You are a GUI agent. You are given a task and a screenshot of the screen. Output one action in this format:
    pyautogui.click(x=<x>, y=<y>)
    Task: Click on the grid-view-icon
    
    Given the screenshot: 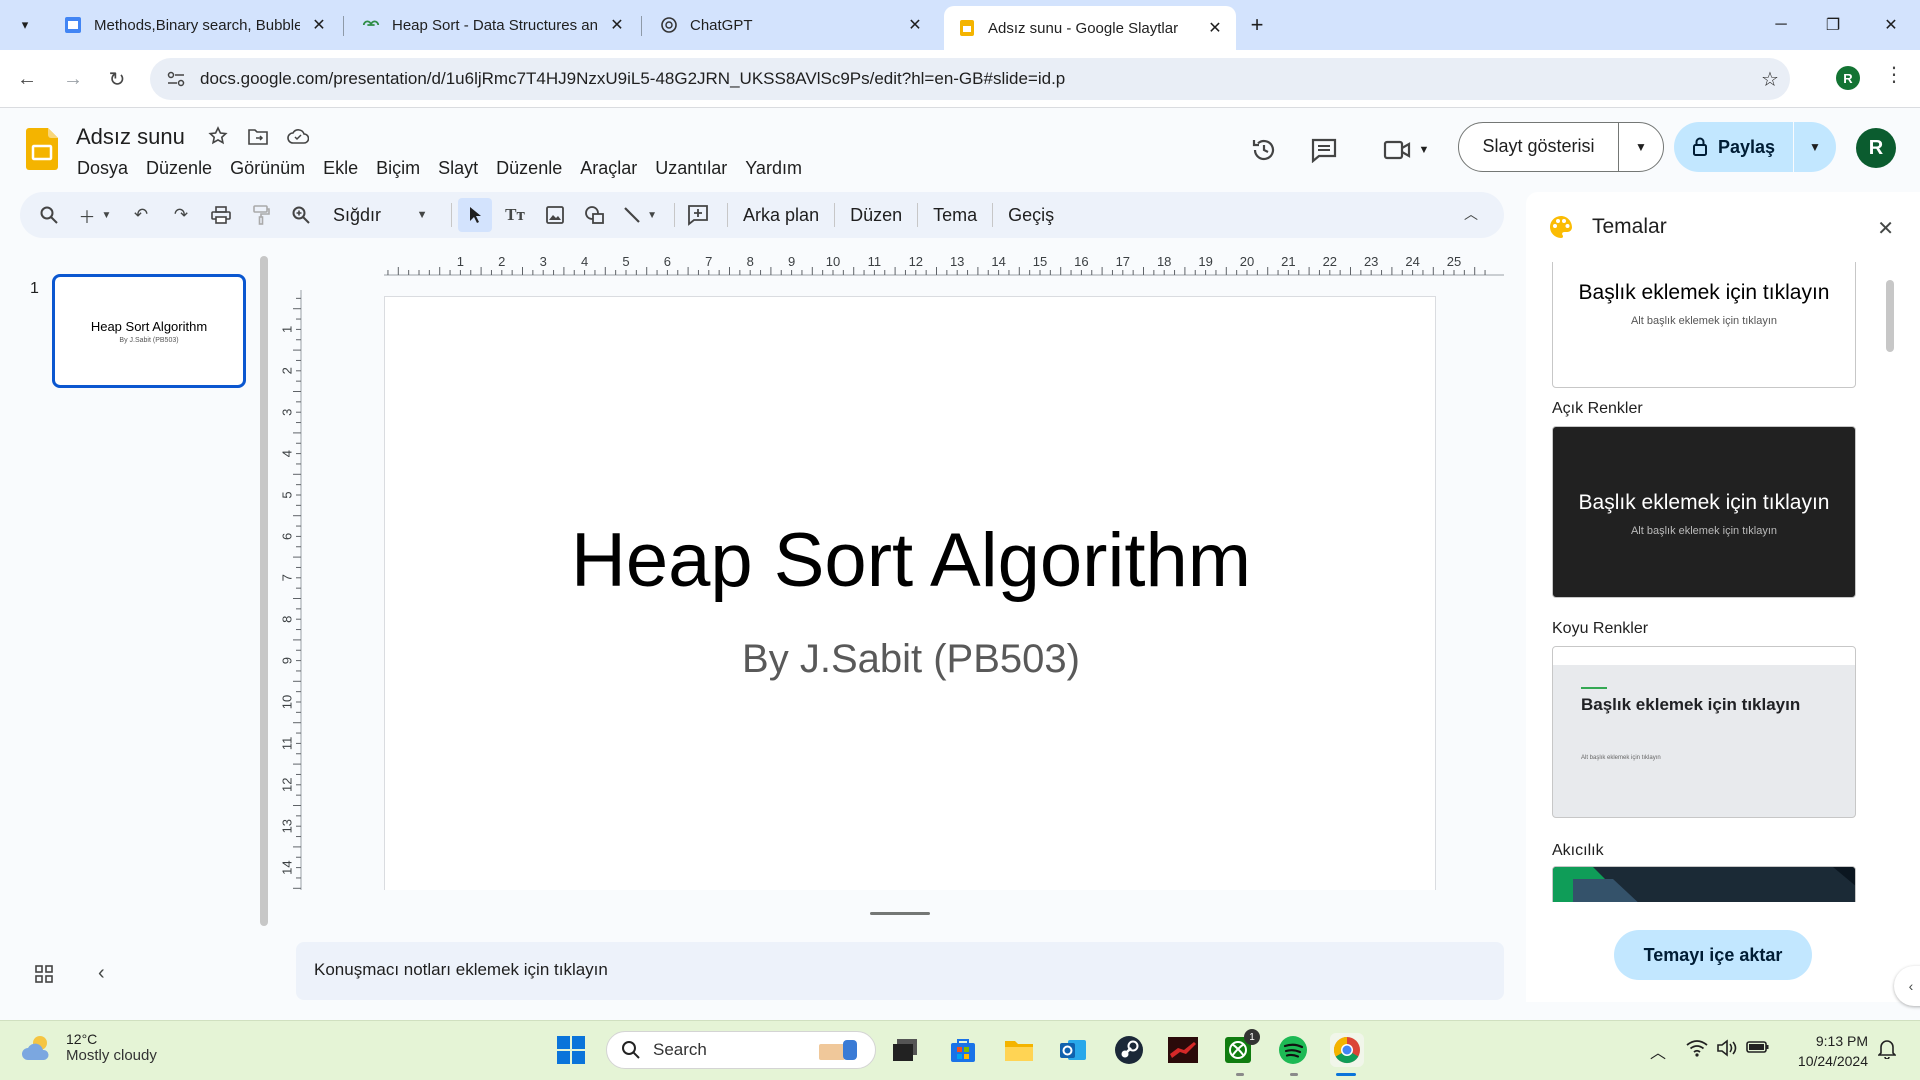 What is the action you would take?
    pyautogui.click(x=44, y=976)
    